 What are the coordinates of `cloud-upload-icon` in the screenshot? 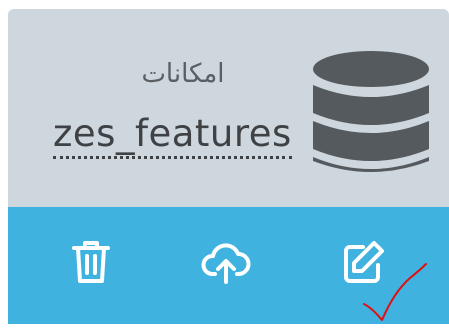 It's located at (226, 262).